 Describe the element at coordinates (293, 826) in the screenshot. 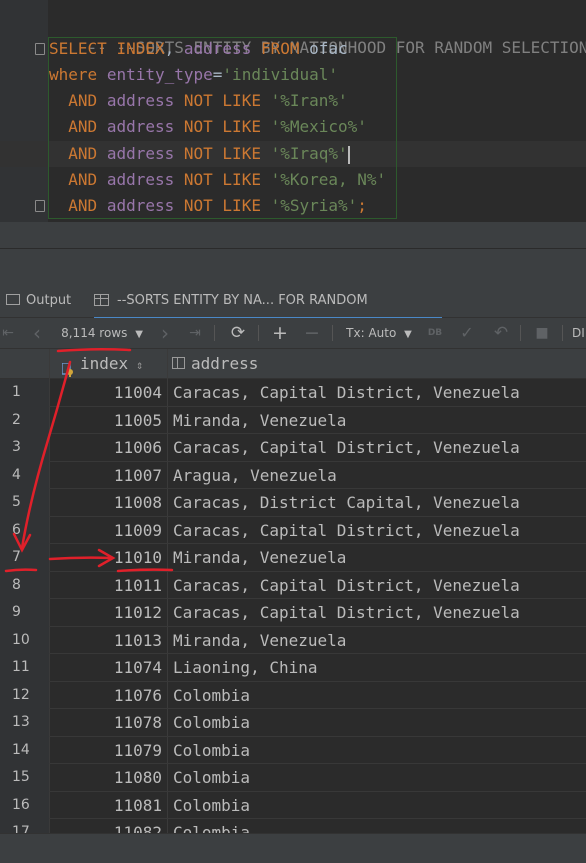

I see `table-row: 17 11082 Colombia` at that location.